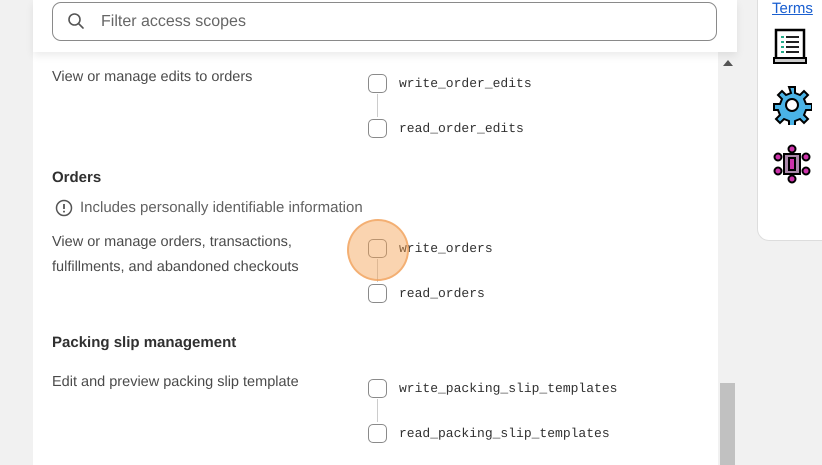 The image size is (822, 465). I want to click on terms-link: Terms, so click(792, 8).